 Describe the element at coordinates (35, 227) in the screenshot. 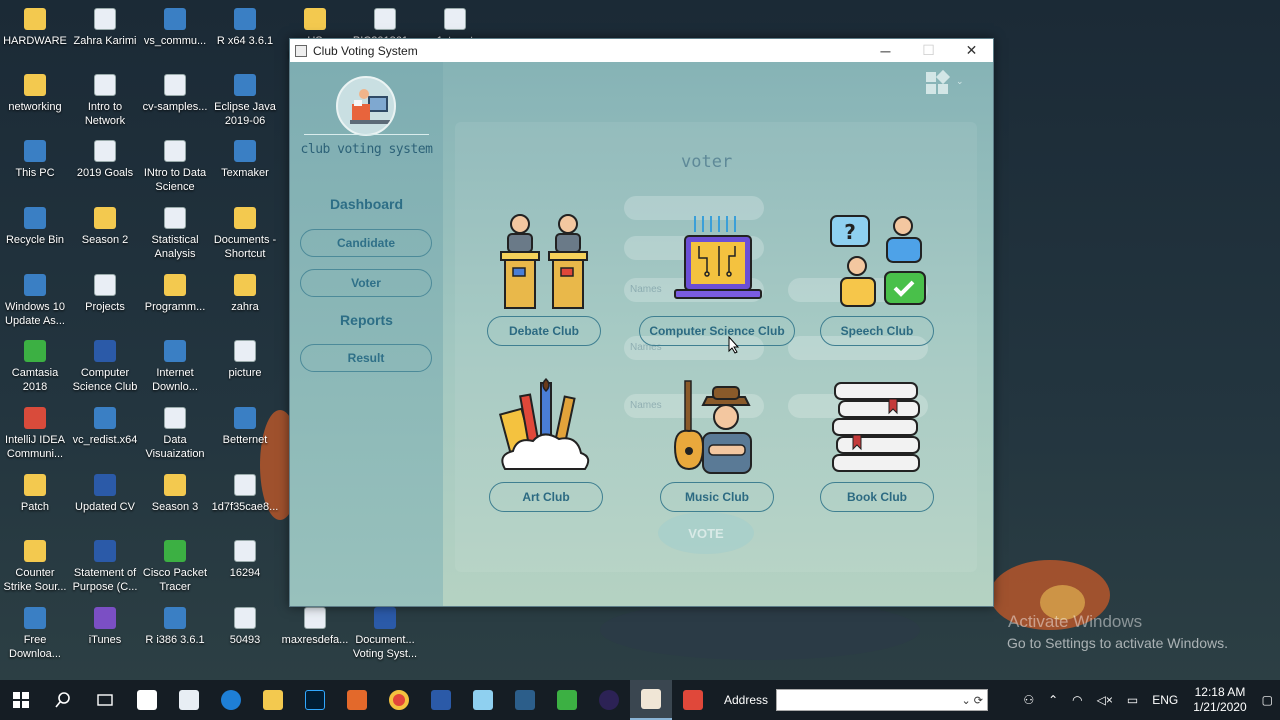

I see `desktop-icon: Recycle Bin` at that location.